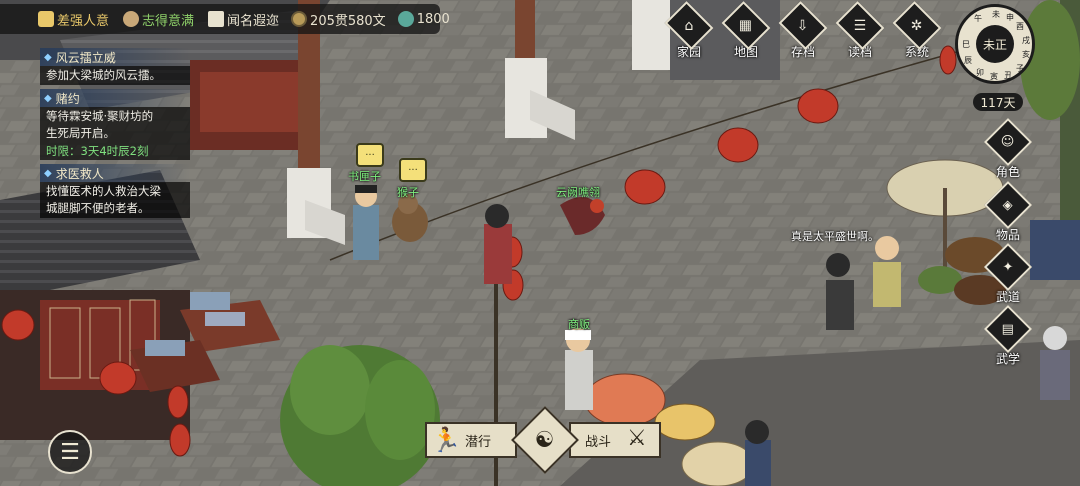 The width and height of the screenshot is (1080, 486). Describe the element at coordinates (860, 25) in the screenshot. I see `load-icon: ☰` at that location.